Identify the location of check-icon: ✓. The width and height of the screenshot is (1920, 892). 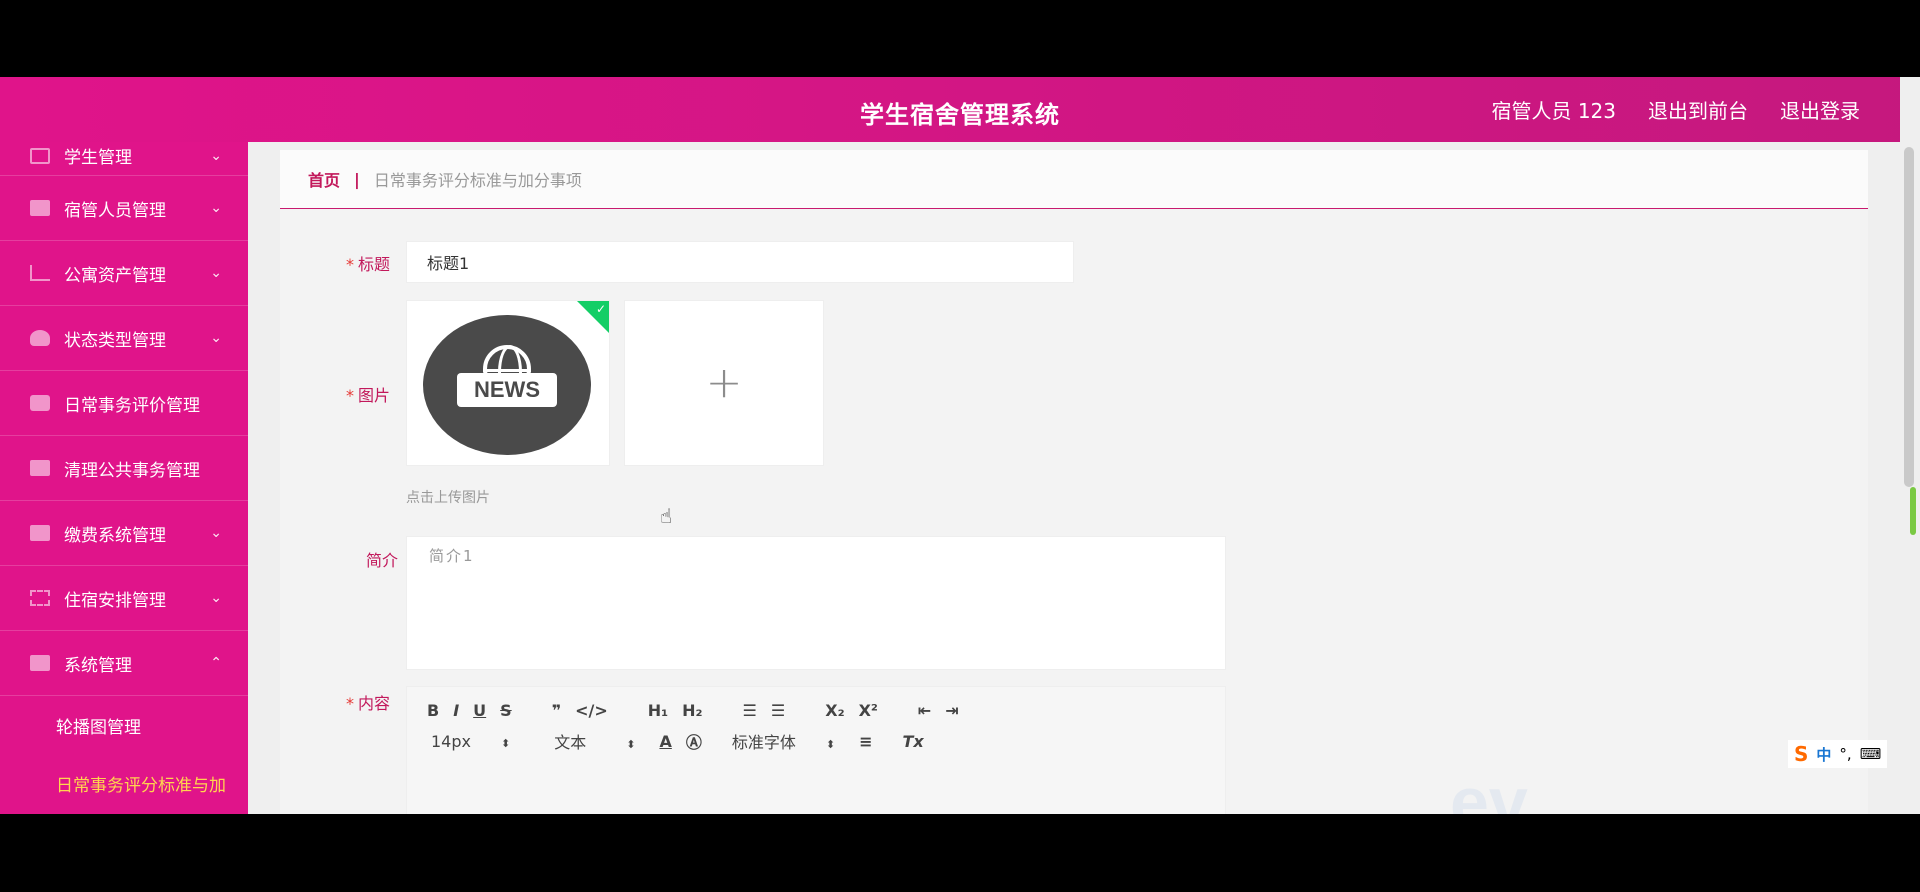
(600, 309).